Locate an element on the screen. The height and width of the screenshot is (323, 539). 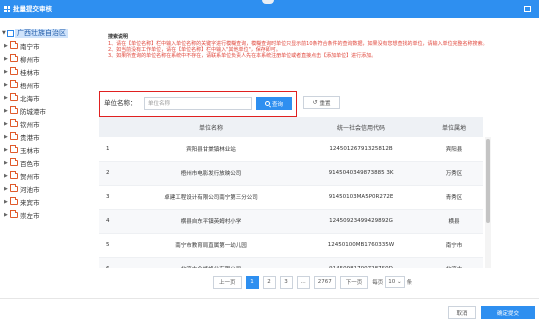
search-button-label: 查询 is located at coordinates (277, 104).